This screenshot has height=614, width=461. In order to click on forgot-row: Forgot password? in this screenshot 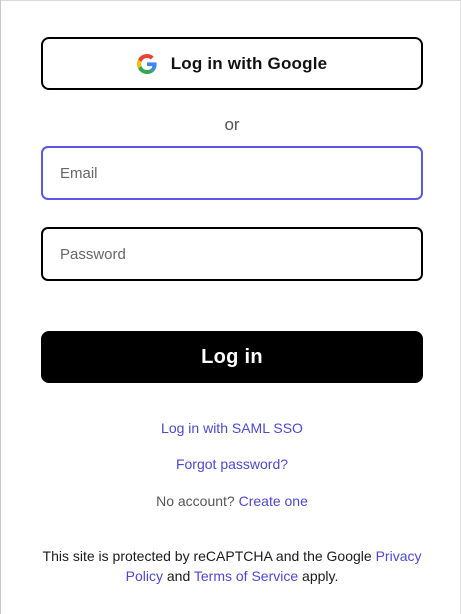, I will do `click(232, 464)`.